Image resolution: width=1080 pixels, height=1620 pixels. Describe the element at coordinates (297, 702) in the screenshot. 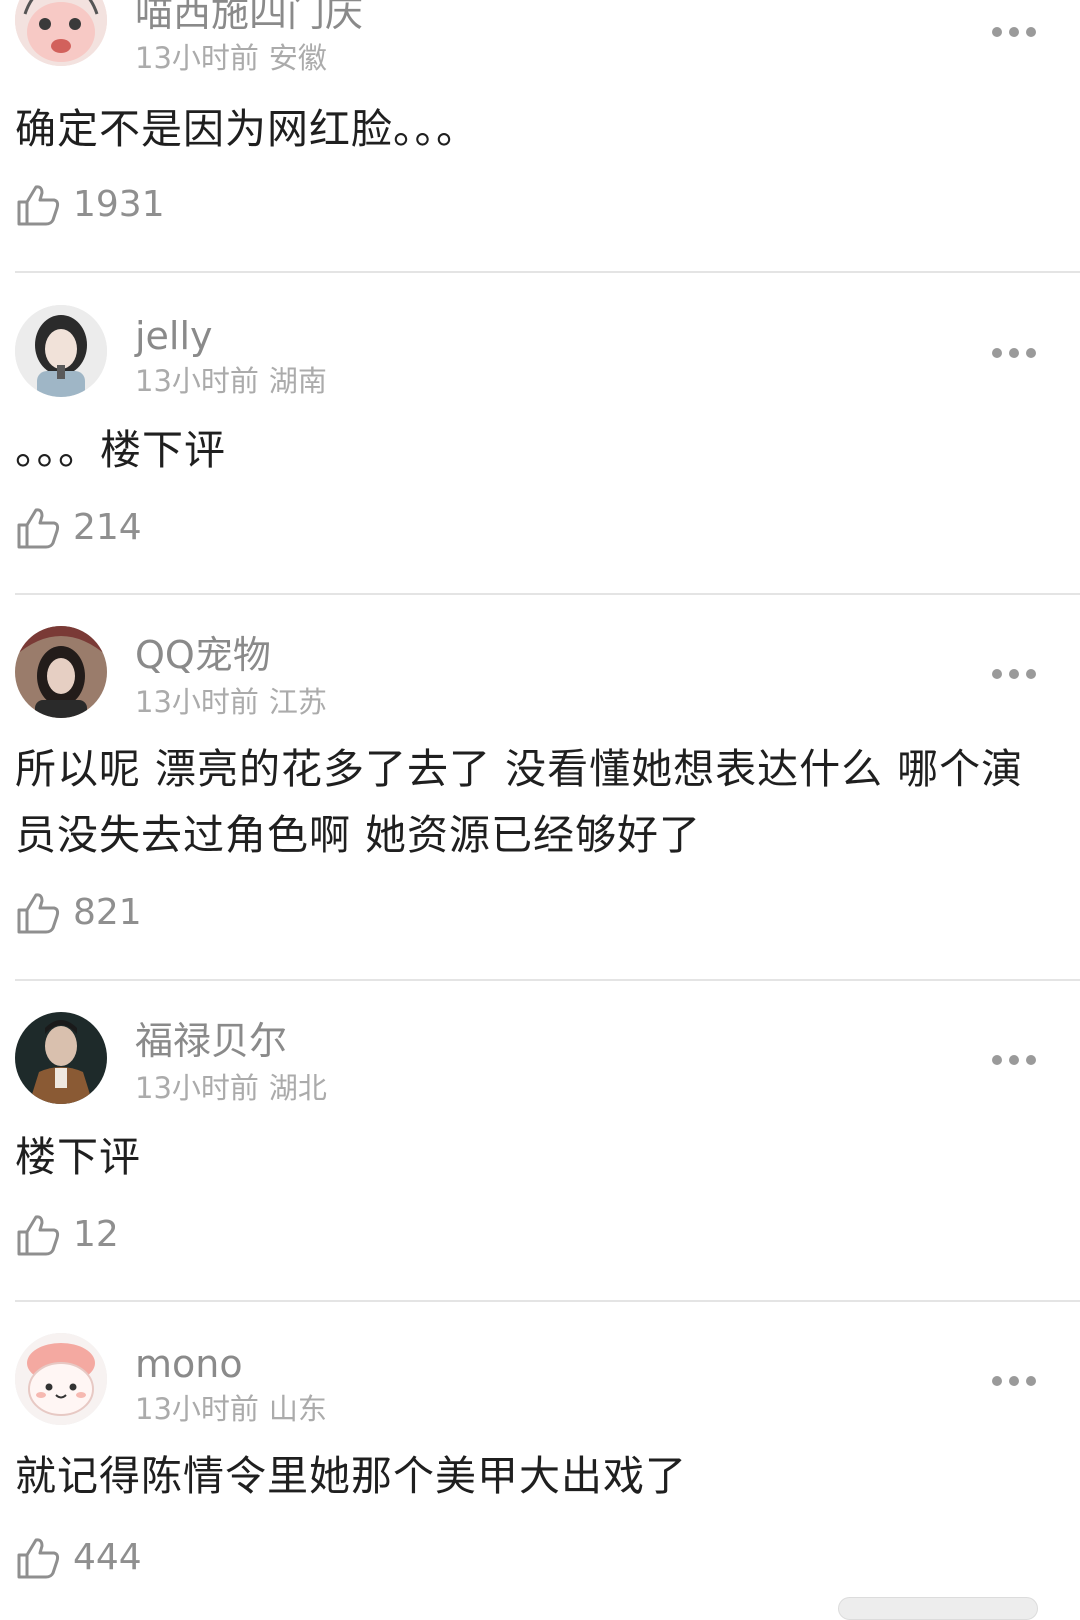

I see `comment-region: 江苏` at that location.